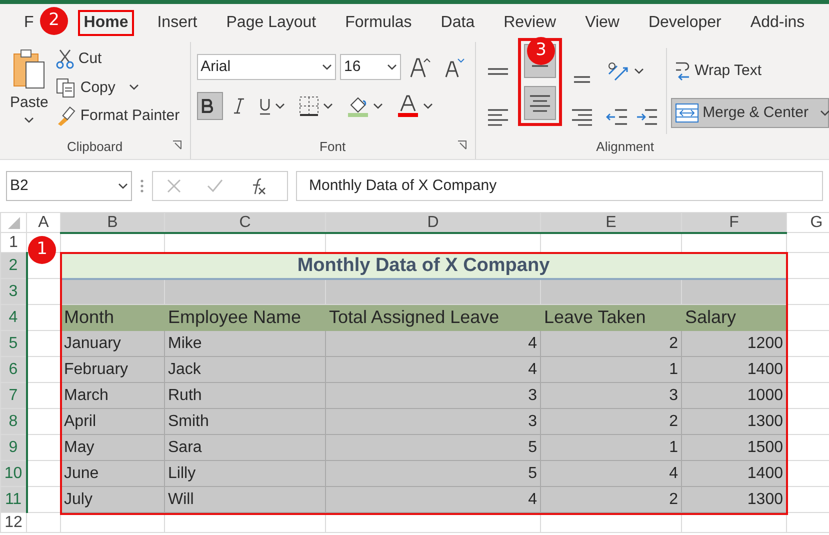 The image size is (829, 535). What do you see at coordinates (530, 23) in the screenshot?
I see `ribbon-tab: Review` at bounding box center [530, 23].